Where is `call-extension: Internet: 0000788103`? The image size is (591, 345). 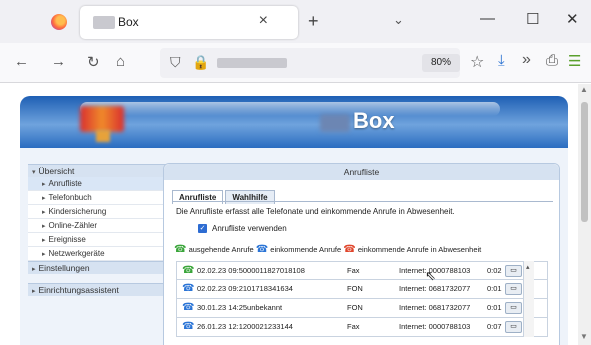 call-extension: Internet: 0000788103 is located at coordinates (435, 326).